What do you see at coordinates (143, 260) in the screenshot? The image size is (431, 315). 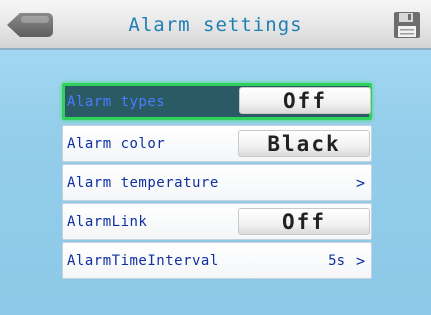 I see `menu-item-label: AlarmTimeInterval` at bounding box center [143, 260].